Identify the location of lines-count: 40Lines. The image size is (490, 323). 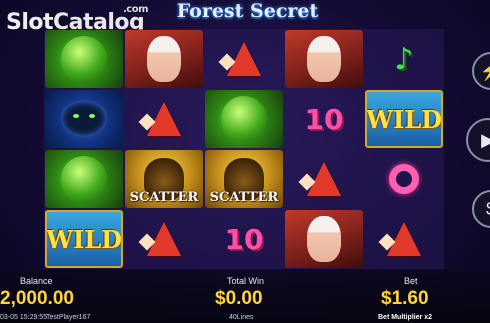
(241, 317).